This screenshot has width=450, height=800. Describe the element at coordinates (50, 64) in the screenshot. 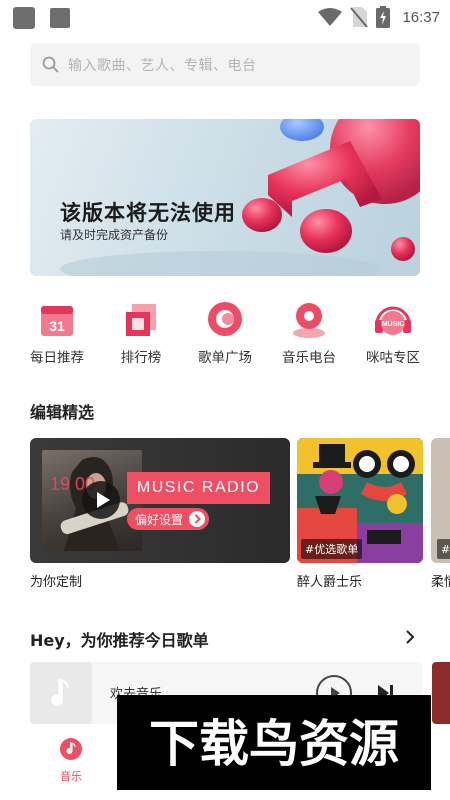

I see `search-icon` at that location.